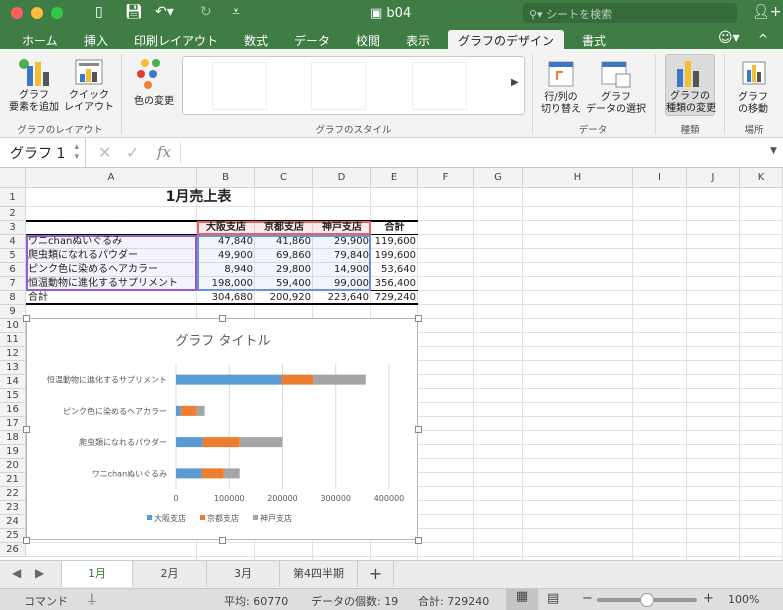  I want to click on select-all-corner, so click(13, 178).